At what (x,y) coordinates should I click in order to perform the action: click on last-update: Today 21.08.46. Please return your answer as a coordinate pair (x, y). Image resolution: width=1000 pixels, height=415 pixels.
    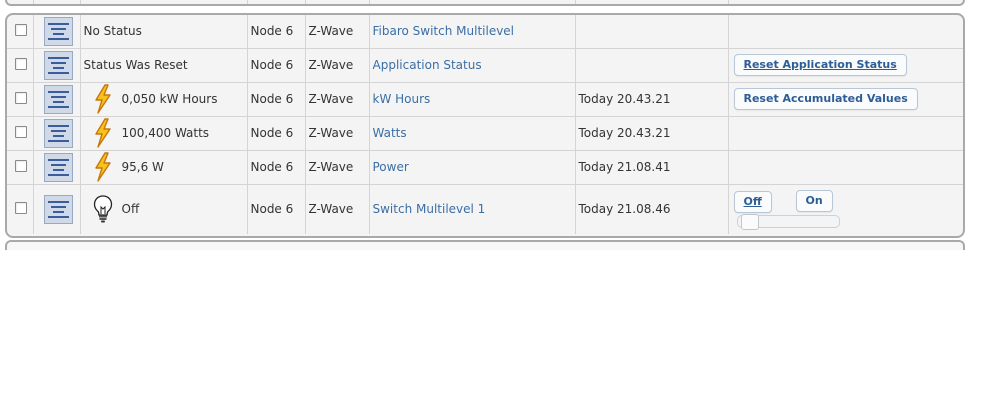
    Looking at the image, I should click on (624, 209).